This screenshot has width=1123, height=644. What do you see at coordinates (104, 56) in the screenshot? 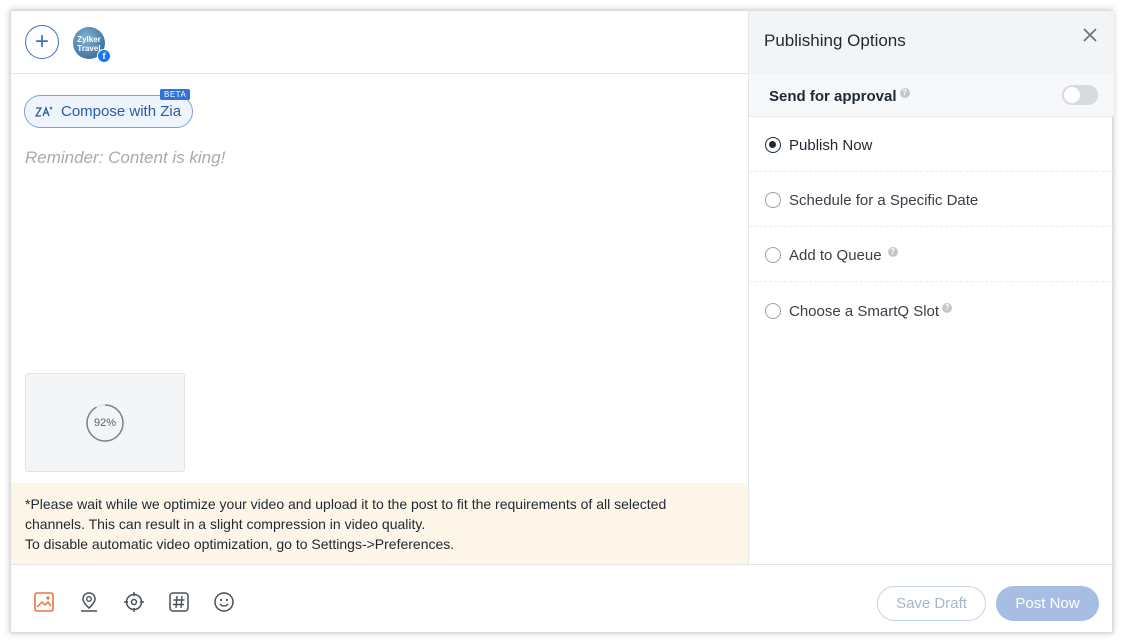
I see `facebook-icon: f` at bounding box center [104, 56].